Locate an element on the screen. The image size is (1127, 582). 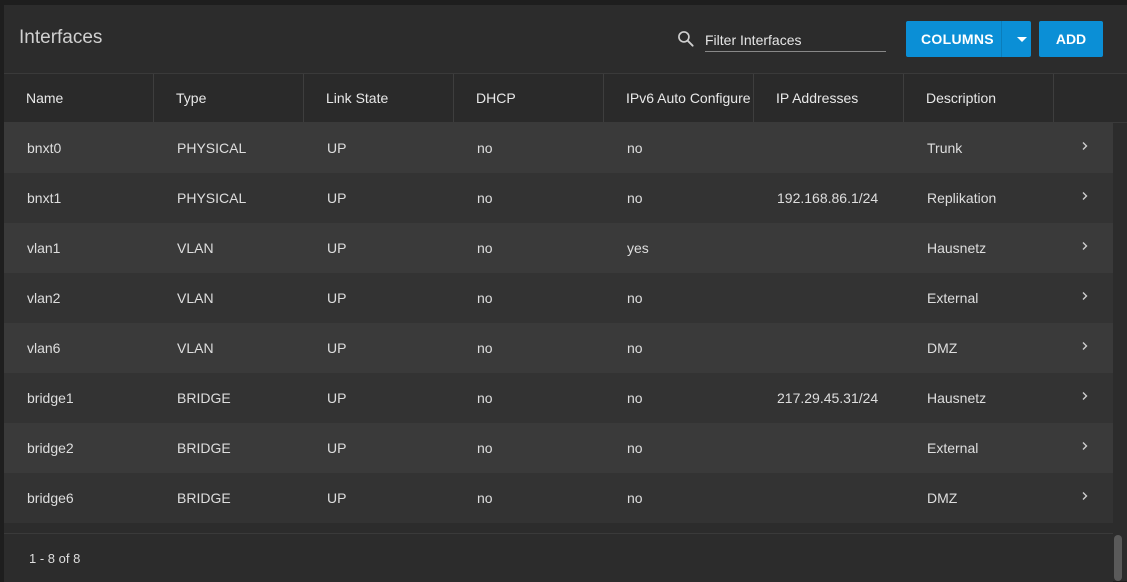
cell-name: vlan2 is located at coordinates (44, 298).